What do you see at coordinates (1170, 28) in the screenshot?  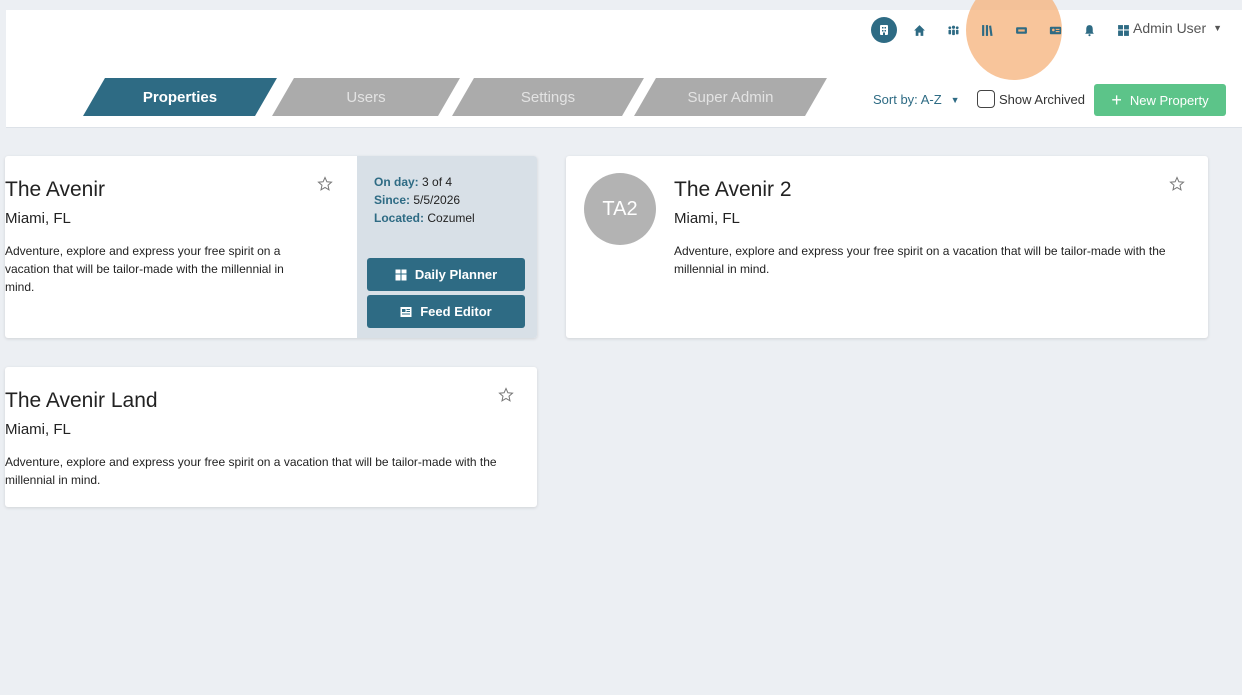 I see `user-name: Admin User` at bounding box center [1170, 28].